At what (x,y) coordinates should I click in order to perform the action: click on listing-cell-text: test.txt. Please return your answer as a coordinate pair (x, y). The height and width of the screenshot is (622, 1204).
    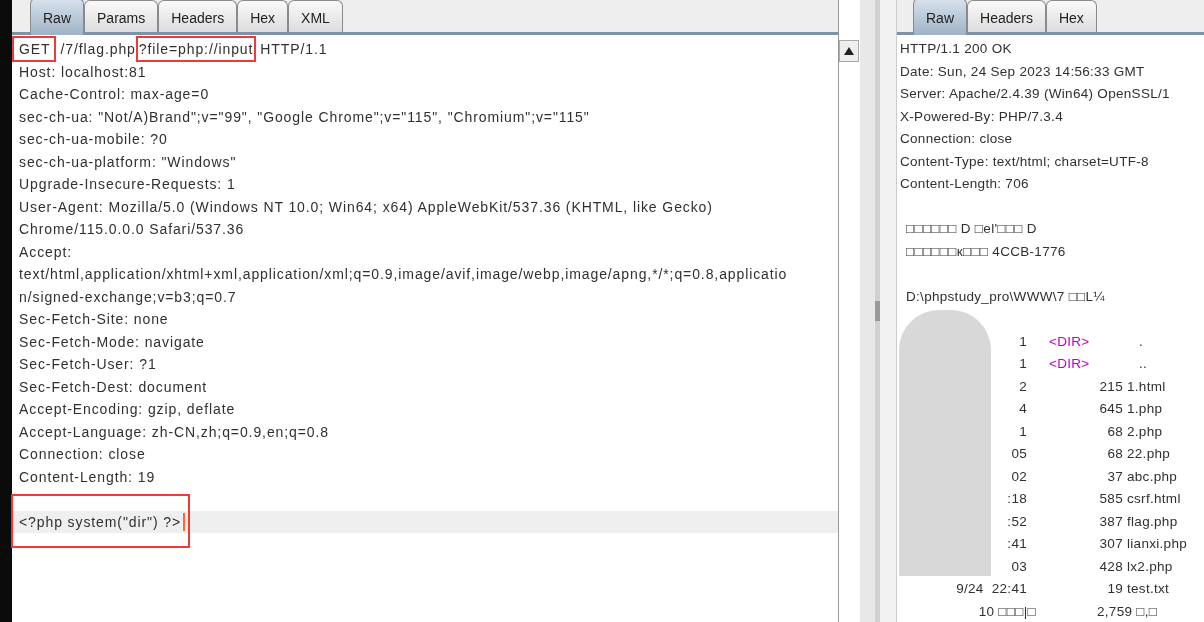
    Looking at the image, I should click on (1148, 589).